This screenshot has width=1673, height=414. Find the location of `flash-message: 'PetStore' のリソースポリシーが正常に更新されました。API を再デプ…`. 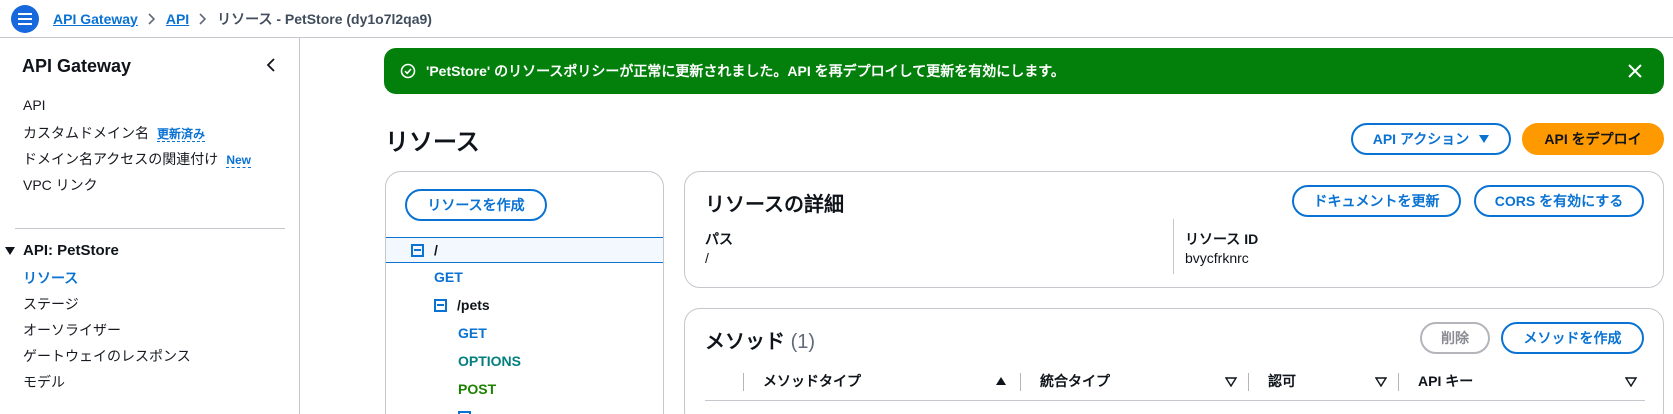

flash-message: 'PetStore' のリソースポリシーが正常に更新されました。API を再デプ… is located at coordinates (745, 71).